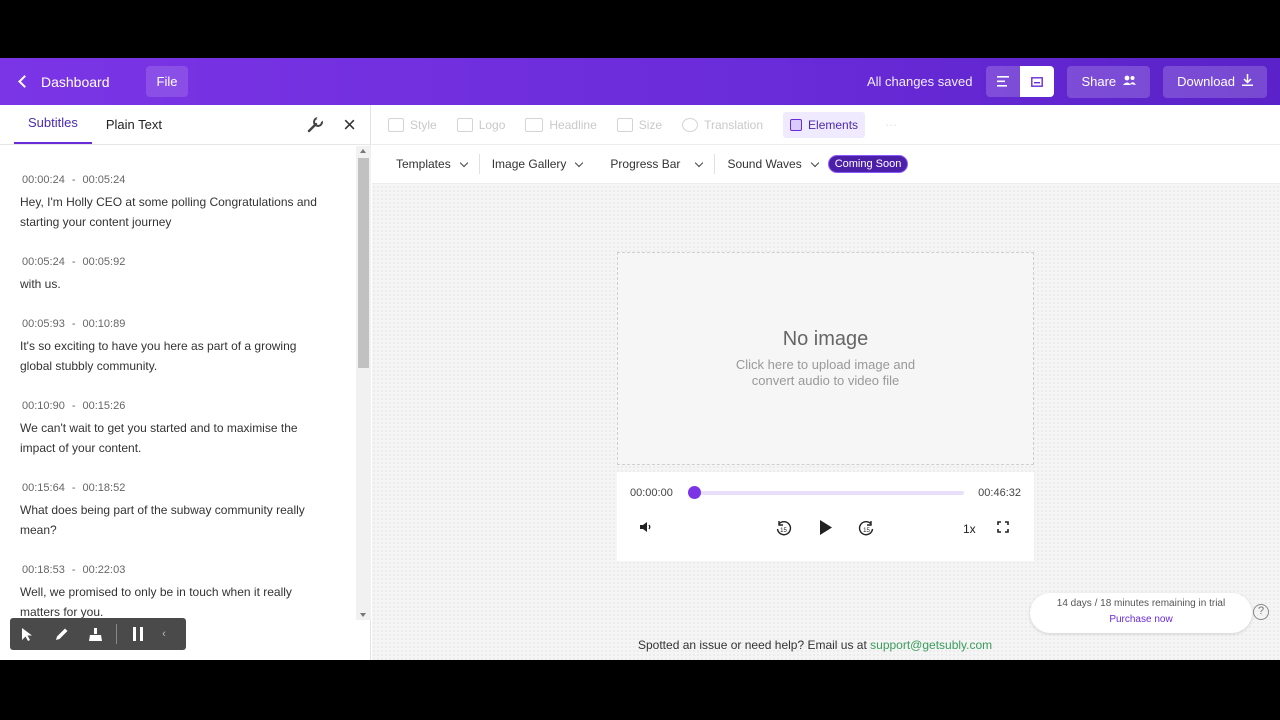  What do you see at coordinates (53, 129) in the screenshot?
I see `tab-subtitles: Subtitles` at bounding box center [53, 129].